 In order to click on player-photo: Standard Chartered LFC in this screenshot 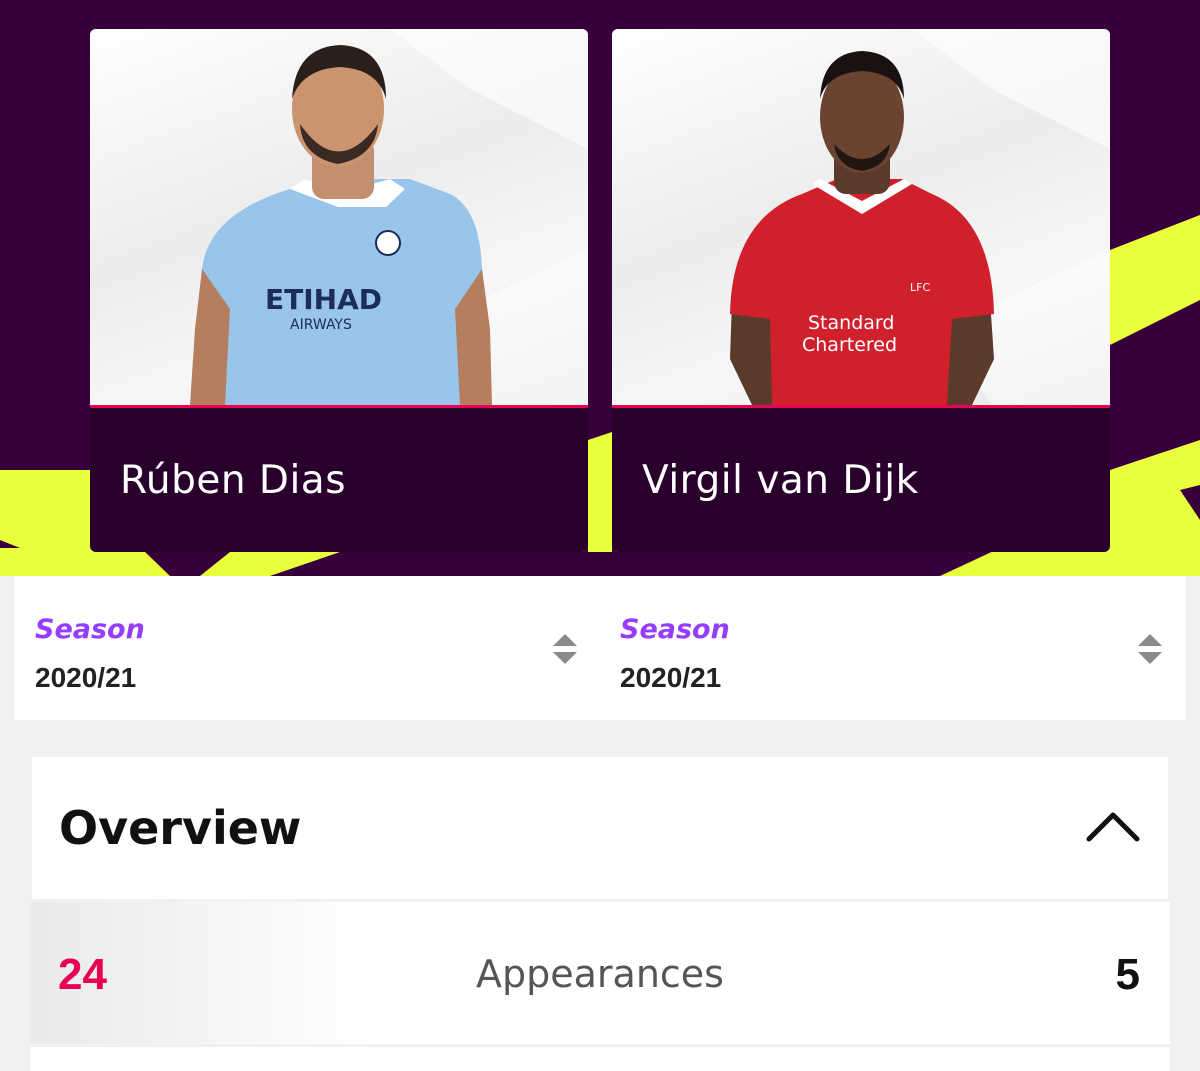, I will do `click(861, 217)`.